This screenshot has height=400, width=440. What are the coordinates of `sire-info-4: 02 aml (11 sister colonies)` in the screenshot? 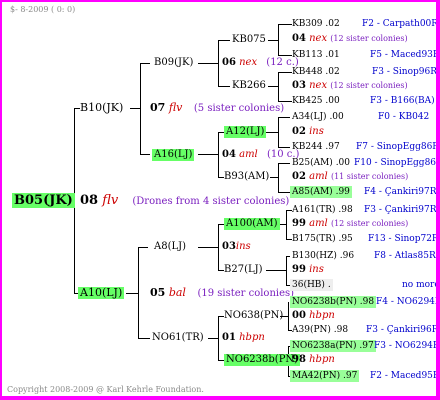 It's located at (350, 176).